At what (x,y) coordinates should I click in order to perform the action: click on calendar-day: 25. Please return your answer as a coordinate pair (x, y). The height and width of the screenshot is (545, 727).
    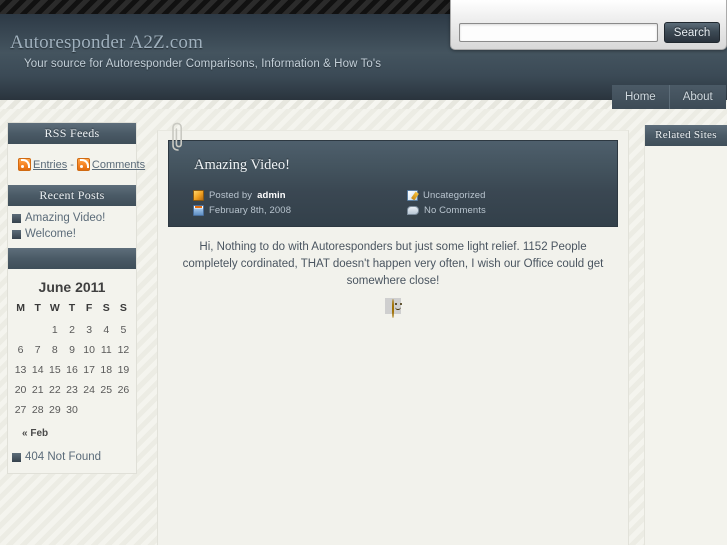
    Looking at the image, I should click on (106, 390).